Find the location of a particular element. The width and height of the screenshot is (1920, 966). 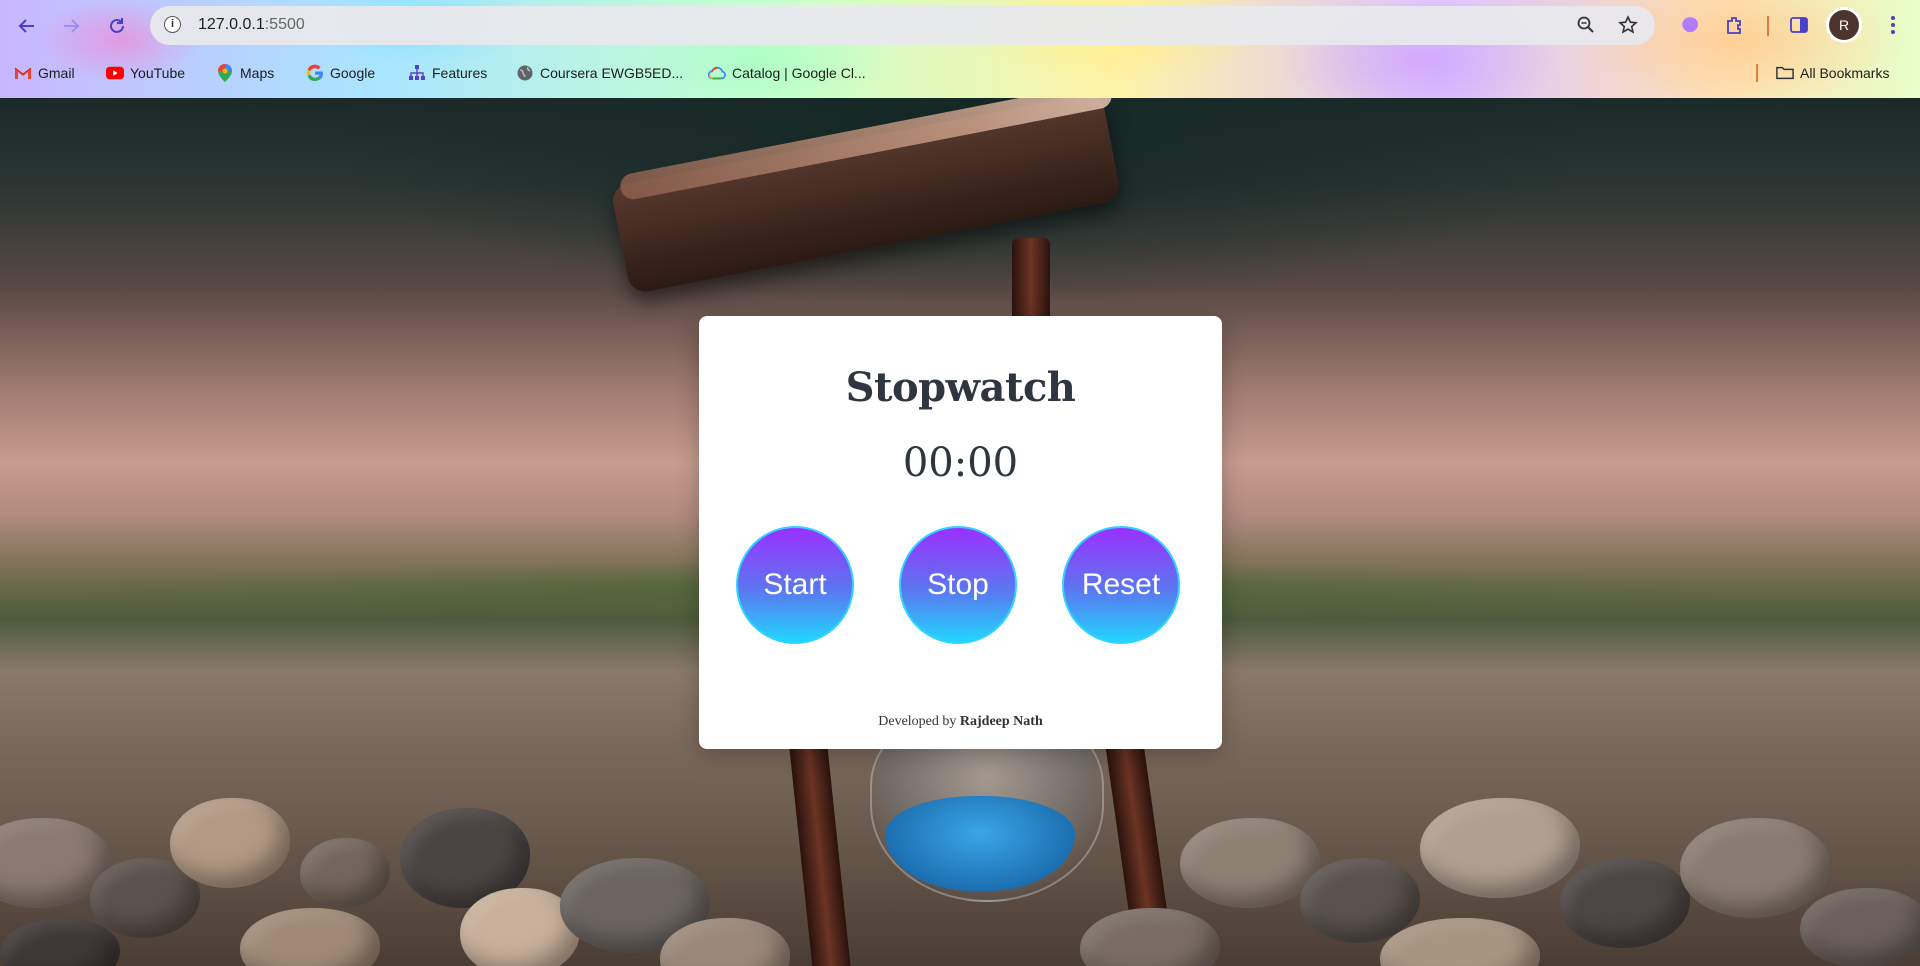

all-bookmarks-label: All Bookmarks is located at coordinates (1845, 73).